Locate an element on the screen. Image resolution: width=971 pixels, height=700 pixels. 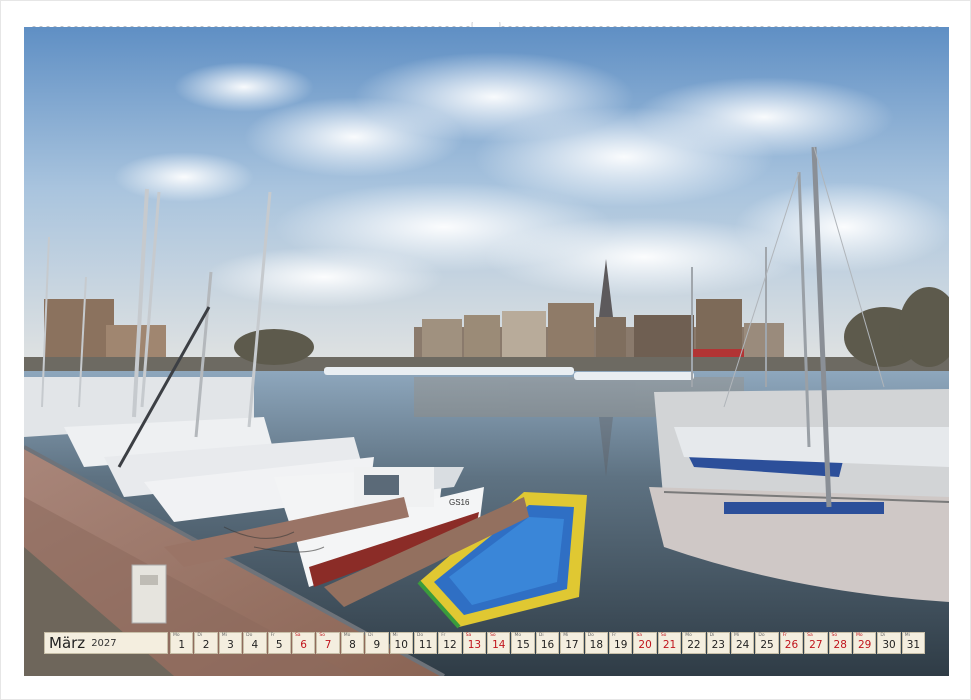
day-number: 9 is located at coordinates (377, 645).